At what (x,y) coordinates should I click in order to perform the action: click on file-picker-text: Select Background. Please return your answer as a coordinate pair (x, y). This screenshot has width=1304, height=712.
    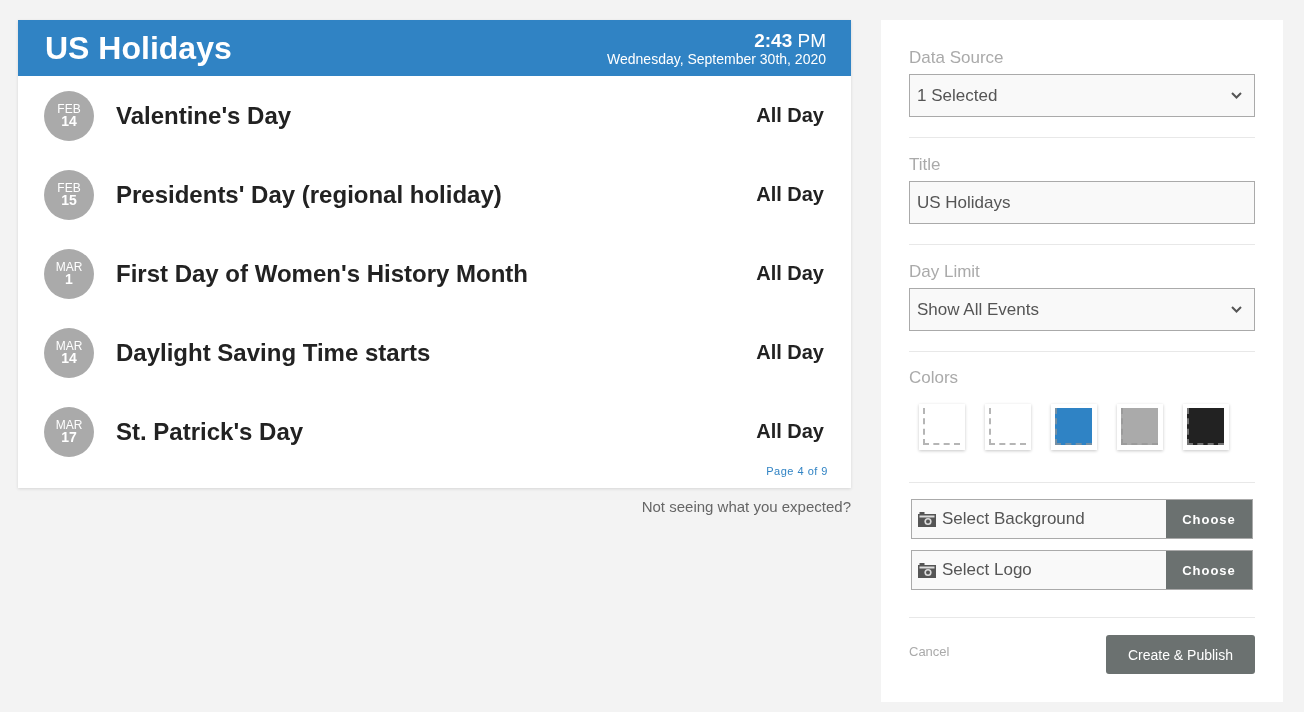
    Looking at the image, I should click on (1013, 519).